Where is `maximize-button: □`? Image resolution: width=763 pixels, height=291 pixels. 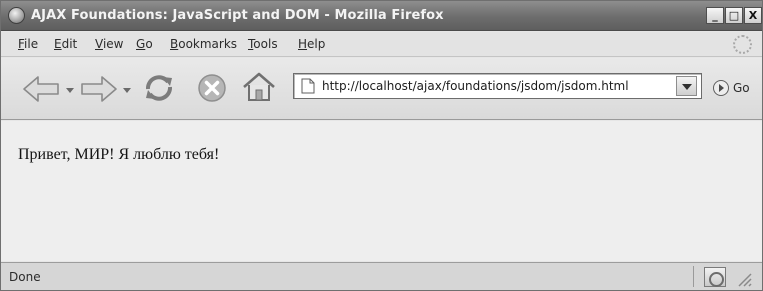
maximize-button: □ is located at coordinates (734, 15).